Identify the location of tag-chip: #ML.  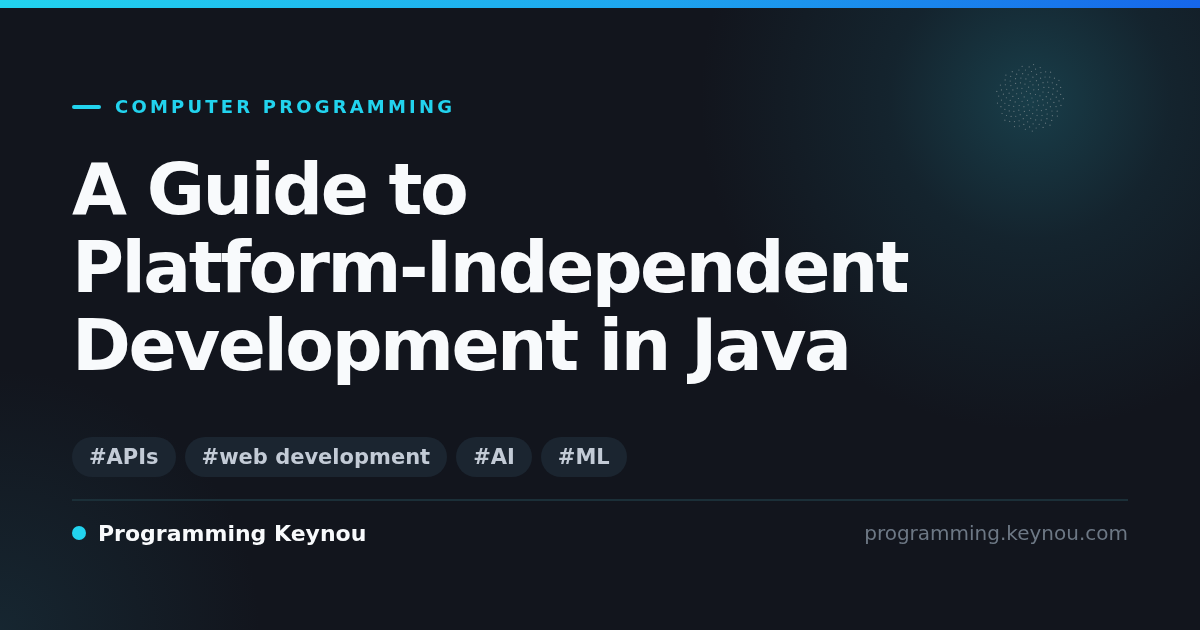
(583, 457).